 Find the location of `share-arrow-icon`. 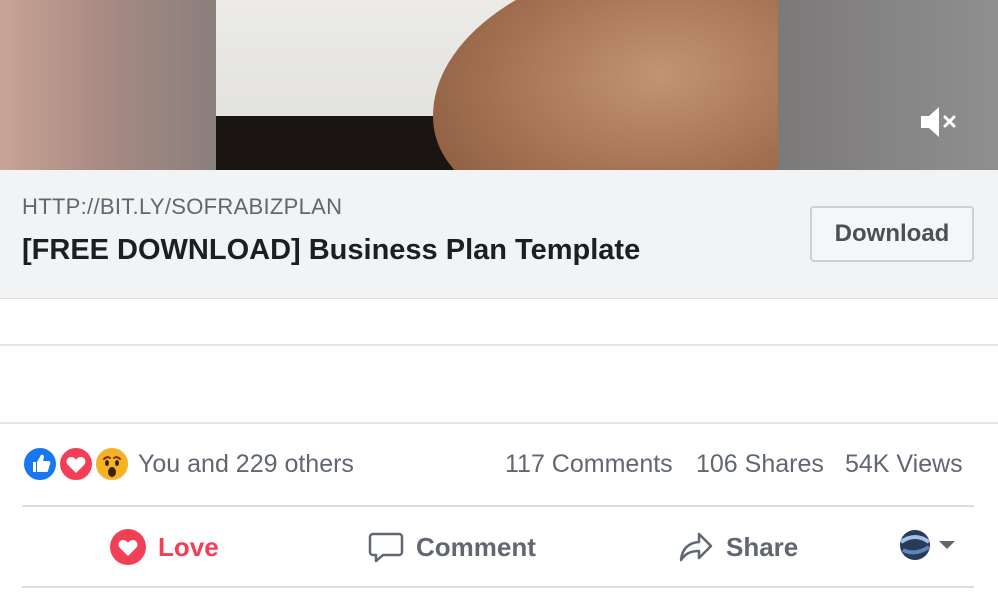

share-arrow-icon is located at coordinates (696, 547).